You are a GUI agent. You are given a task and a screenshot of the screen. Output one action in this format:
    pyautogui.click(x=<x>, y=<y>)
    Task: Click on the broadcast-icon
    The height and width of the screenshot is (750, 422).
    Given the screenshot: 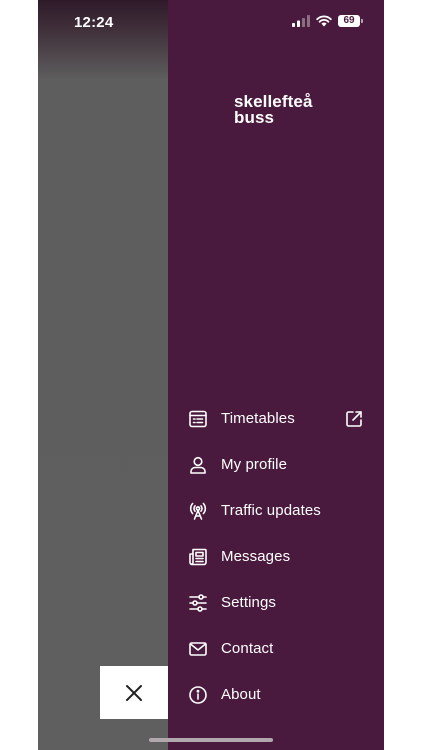 What is the action you would take?
    pyautogui.click(x=198, y=511)
    